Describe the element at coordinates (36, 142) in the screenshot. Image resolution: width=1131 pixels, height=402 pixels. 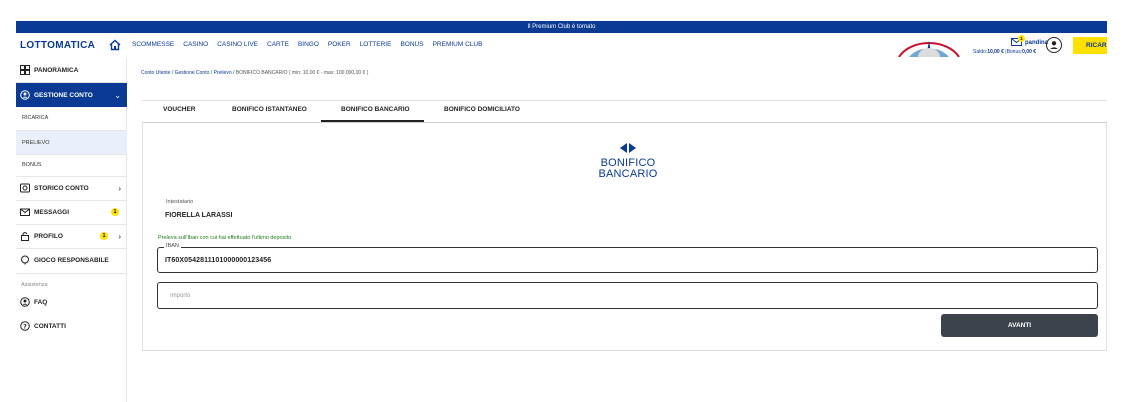
I see `sidebar-subitem-label: PRELIEVO` at that location.